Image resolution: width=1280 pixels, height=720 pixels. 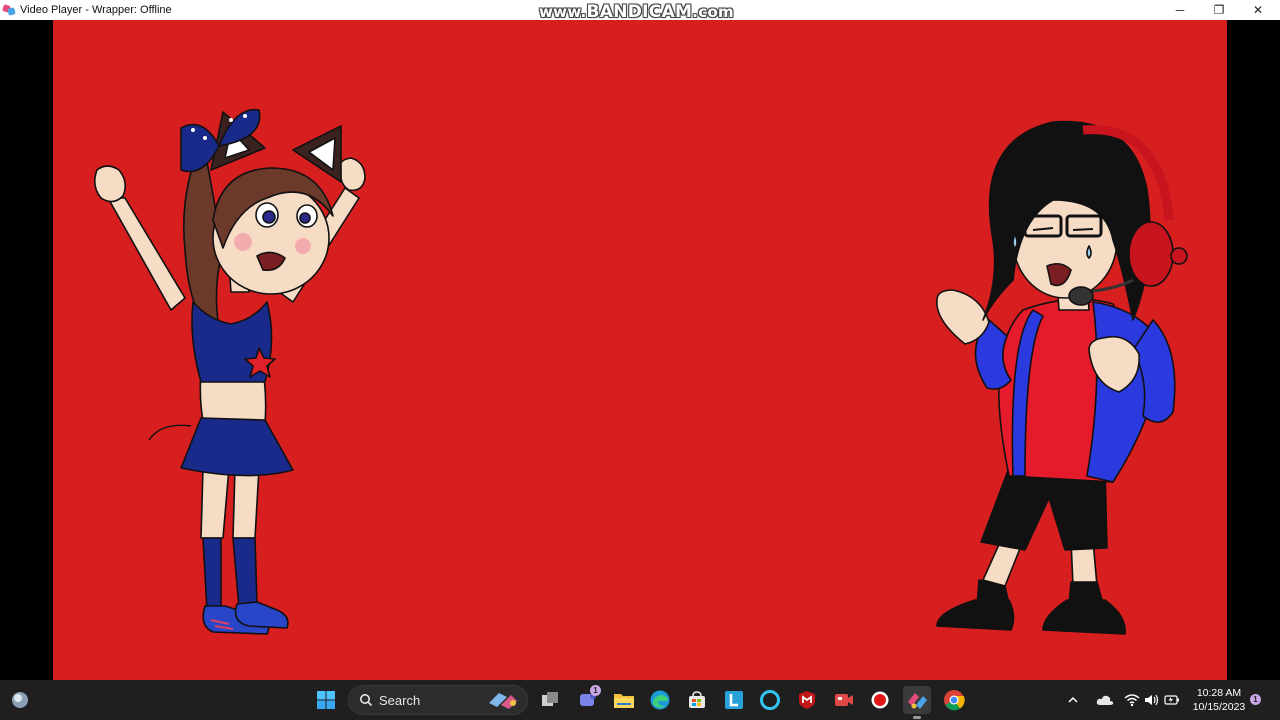 I want to click on task-view-icon, so click(x=550, y=699).